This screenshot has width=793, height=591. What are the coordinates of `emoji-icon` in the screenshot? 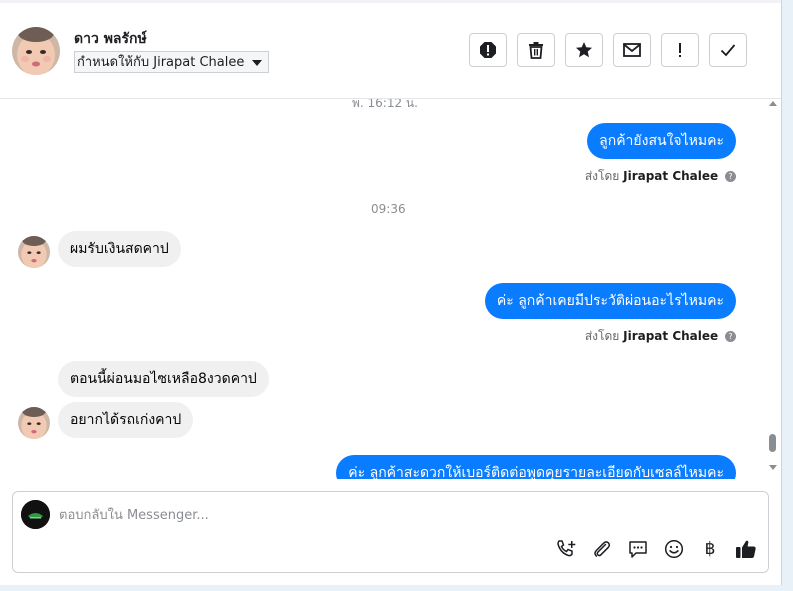 It's located at (674, 549).